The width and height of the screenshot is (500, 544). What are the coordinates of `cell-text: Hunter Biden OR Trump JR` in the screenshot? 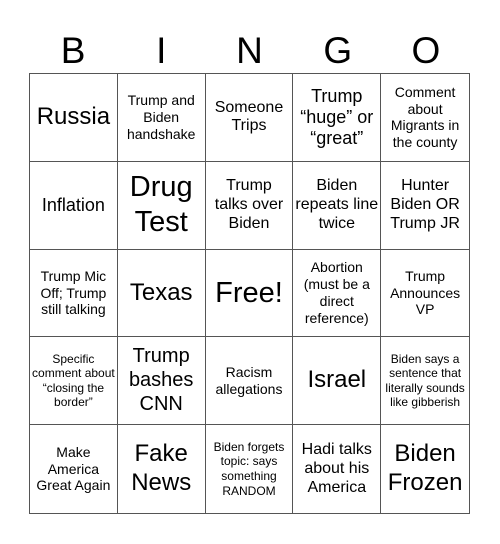 It's located at (425, 204).